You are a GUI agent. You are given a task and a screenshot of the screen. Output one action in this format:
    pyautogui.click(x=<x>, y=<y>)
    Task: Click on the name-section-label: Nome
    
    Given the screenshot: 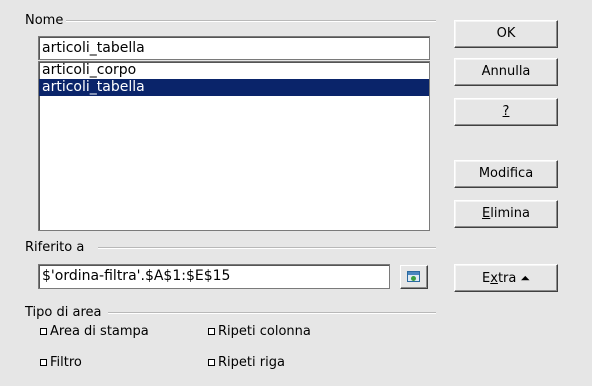 What is the action you would take?
    pyautogui.click(x=44, y=20)
    